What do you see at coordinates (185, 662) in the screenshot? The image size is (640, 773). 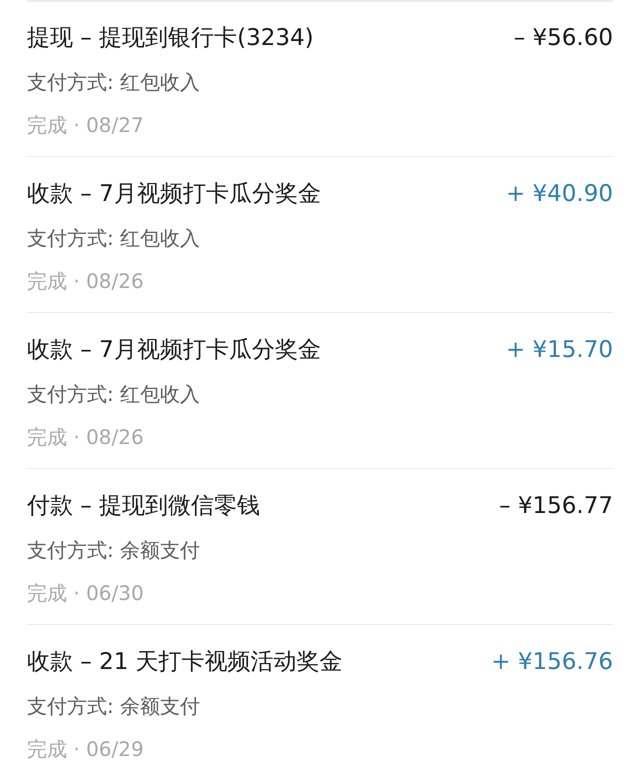 I see `transaction-title: 收款 – 21 天打卡视频活动奖金` at bounding box center [185, 662].